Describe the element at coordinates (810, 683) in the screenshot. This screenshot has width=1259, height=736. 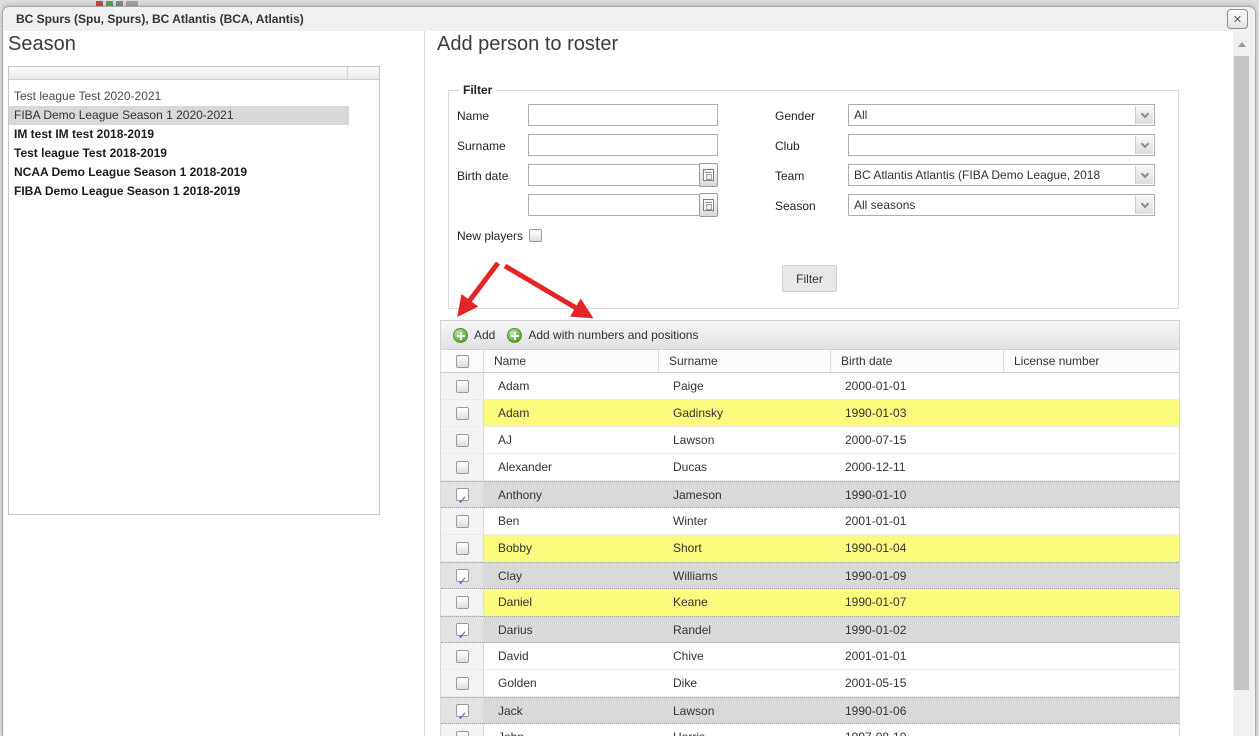
I see `player-row: Golden Dike 2001-05-15` at that location.